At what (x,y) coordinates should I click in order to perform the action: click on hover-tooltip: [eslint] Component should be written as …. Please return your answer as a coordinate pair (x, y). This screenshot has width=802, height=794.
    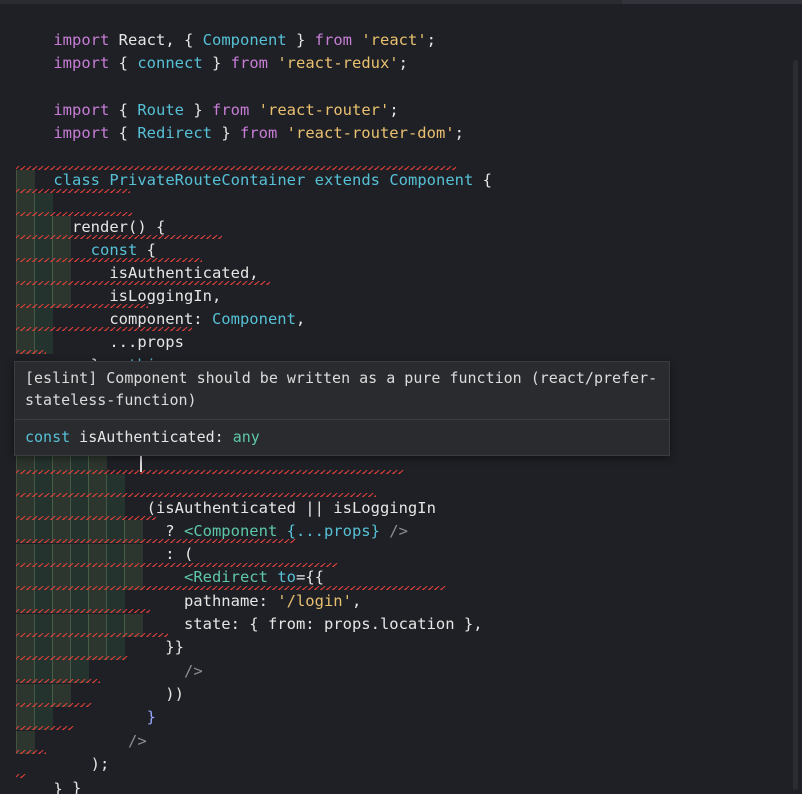
    Looking at the image, I should click on (342, 408).